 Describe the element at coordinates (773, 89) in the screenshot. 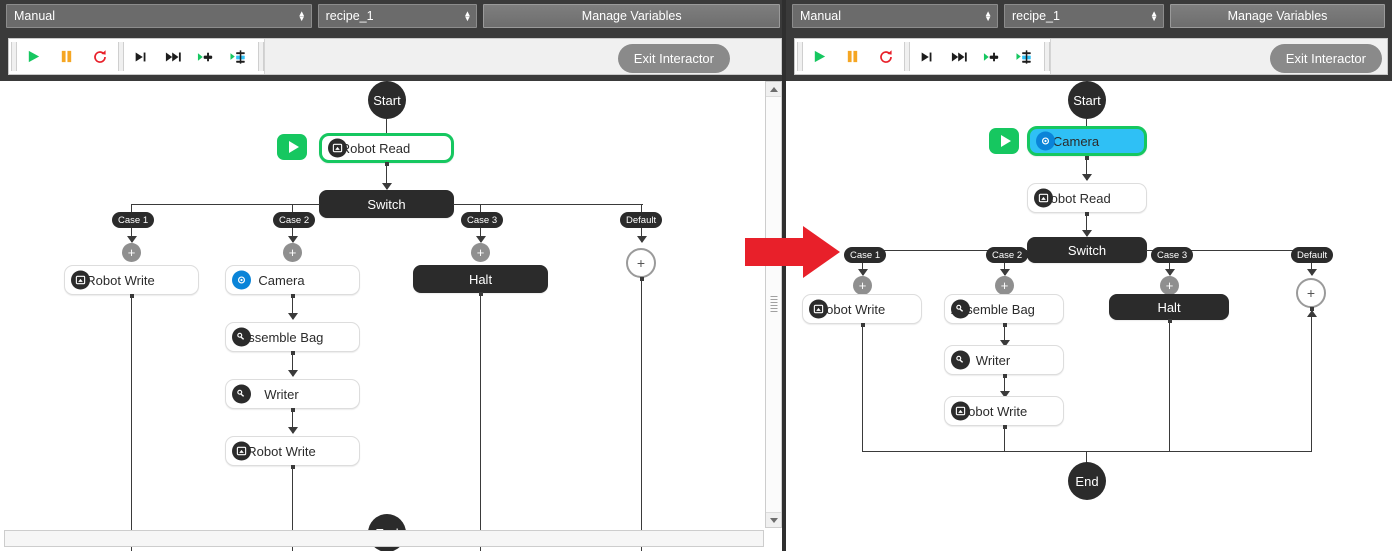

I see `scroll-up-button` at that location.